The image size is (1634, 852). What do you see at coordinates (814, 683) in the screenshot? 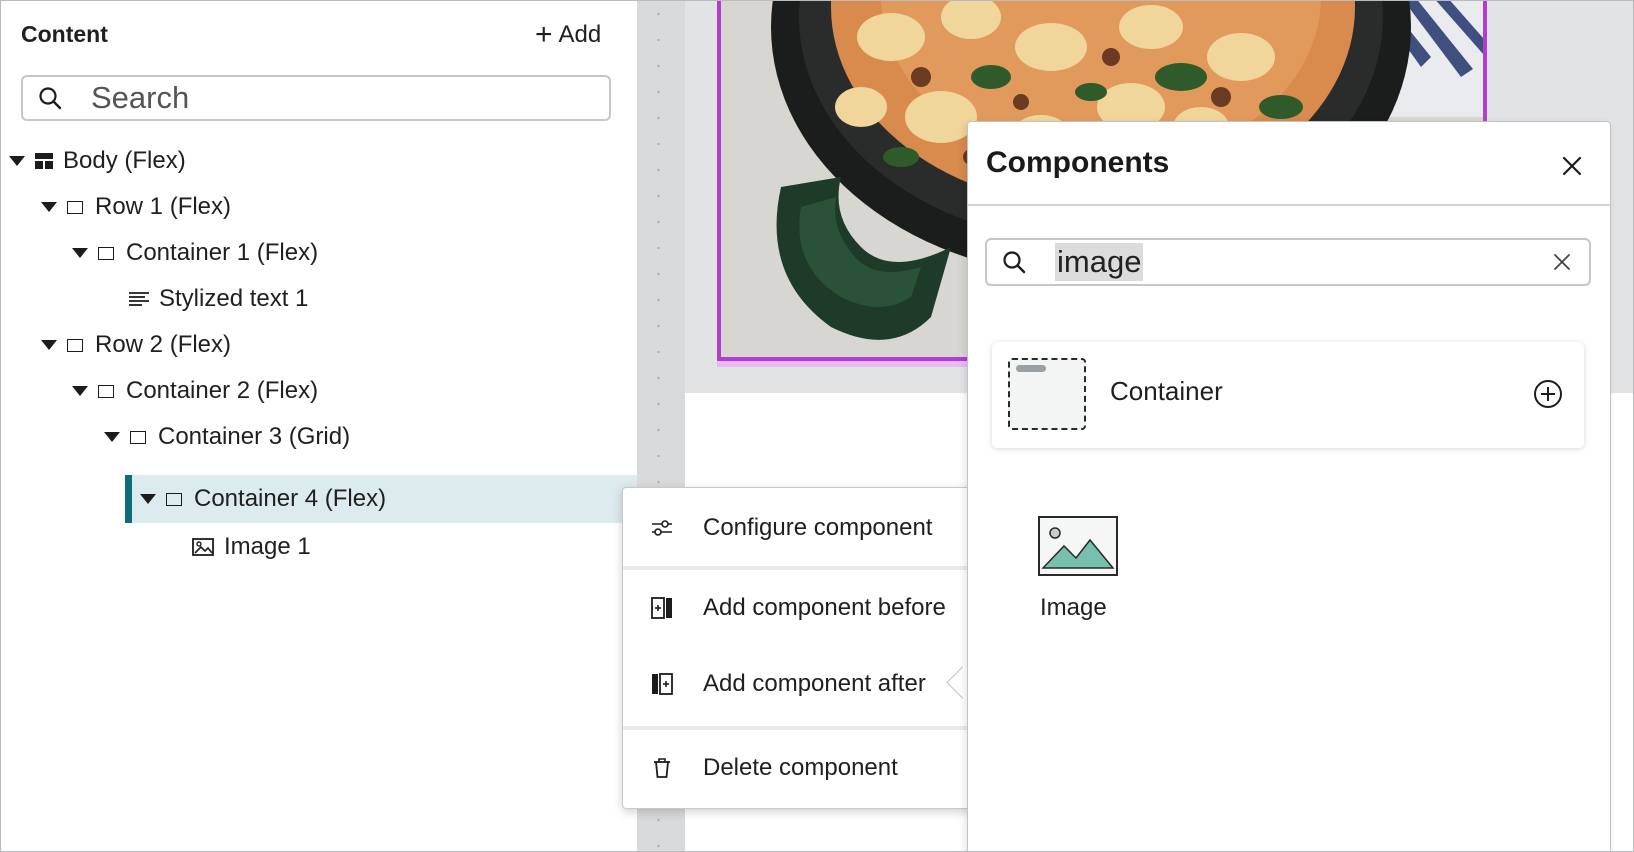
I see `menu-item-label: Add component after` at bounding box center [814, 683].